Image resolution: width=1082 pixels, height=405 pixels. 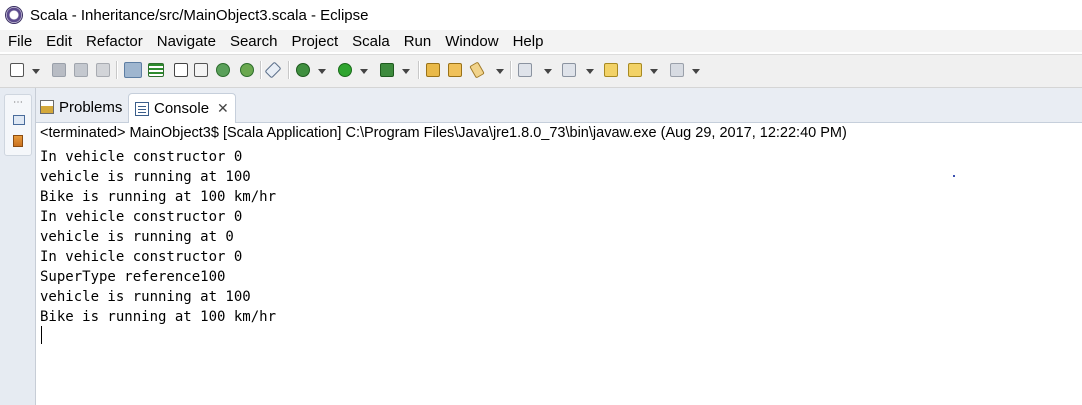 What do you see at coordinates (569, 70) in the screenshot?
I see `prev-annotation-icon` at bounding box center [569, 70].